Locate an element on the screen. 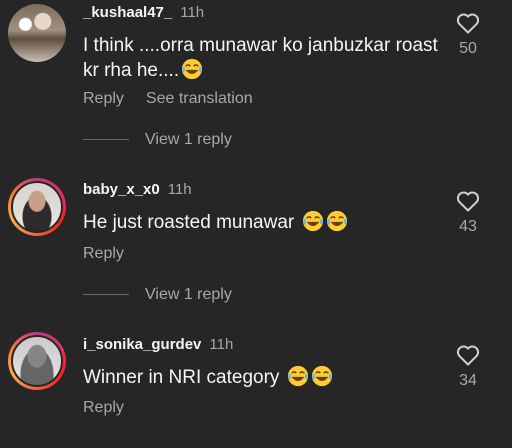 Image resolution: width=512 pixels, height=448 pixels. like-count: 34 is located at coordinates (468, 380).